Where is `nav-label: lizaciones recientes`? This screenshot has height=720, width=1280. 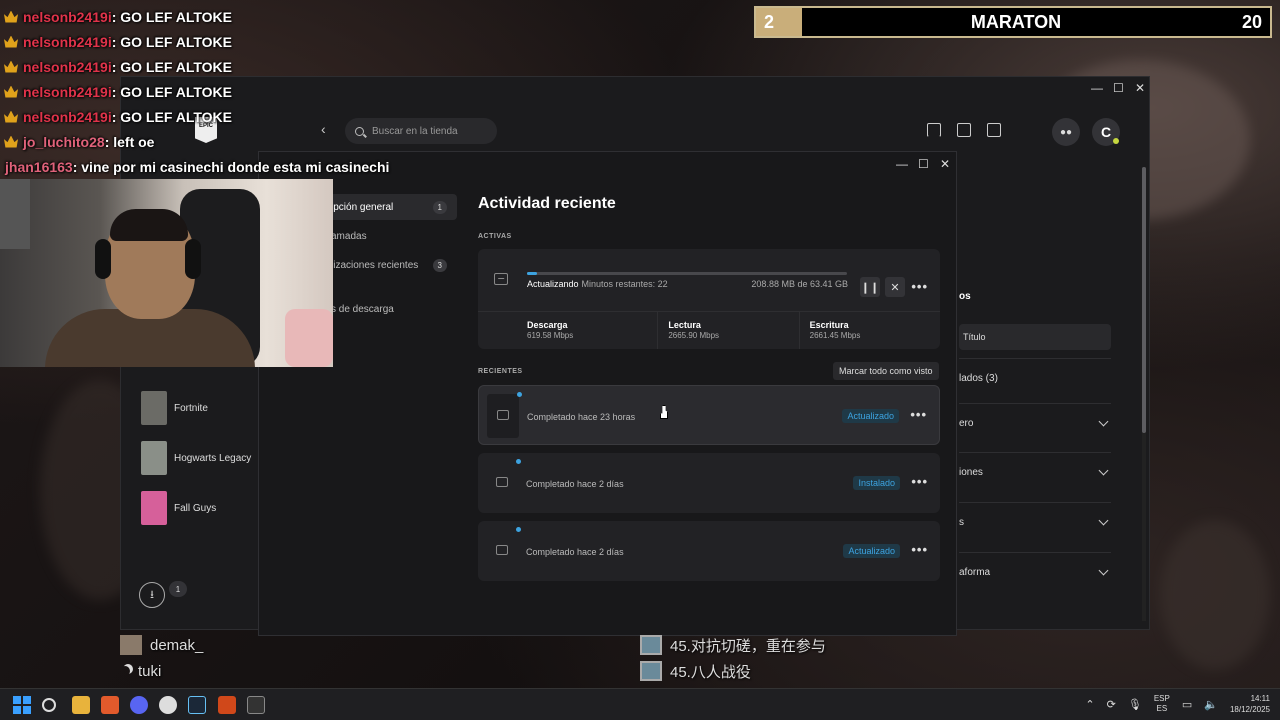
nav-label: lizaciones recientes is located at coordinates (375, 265).